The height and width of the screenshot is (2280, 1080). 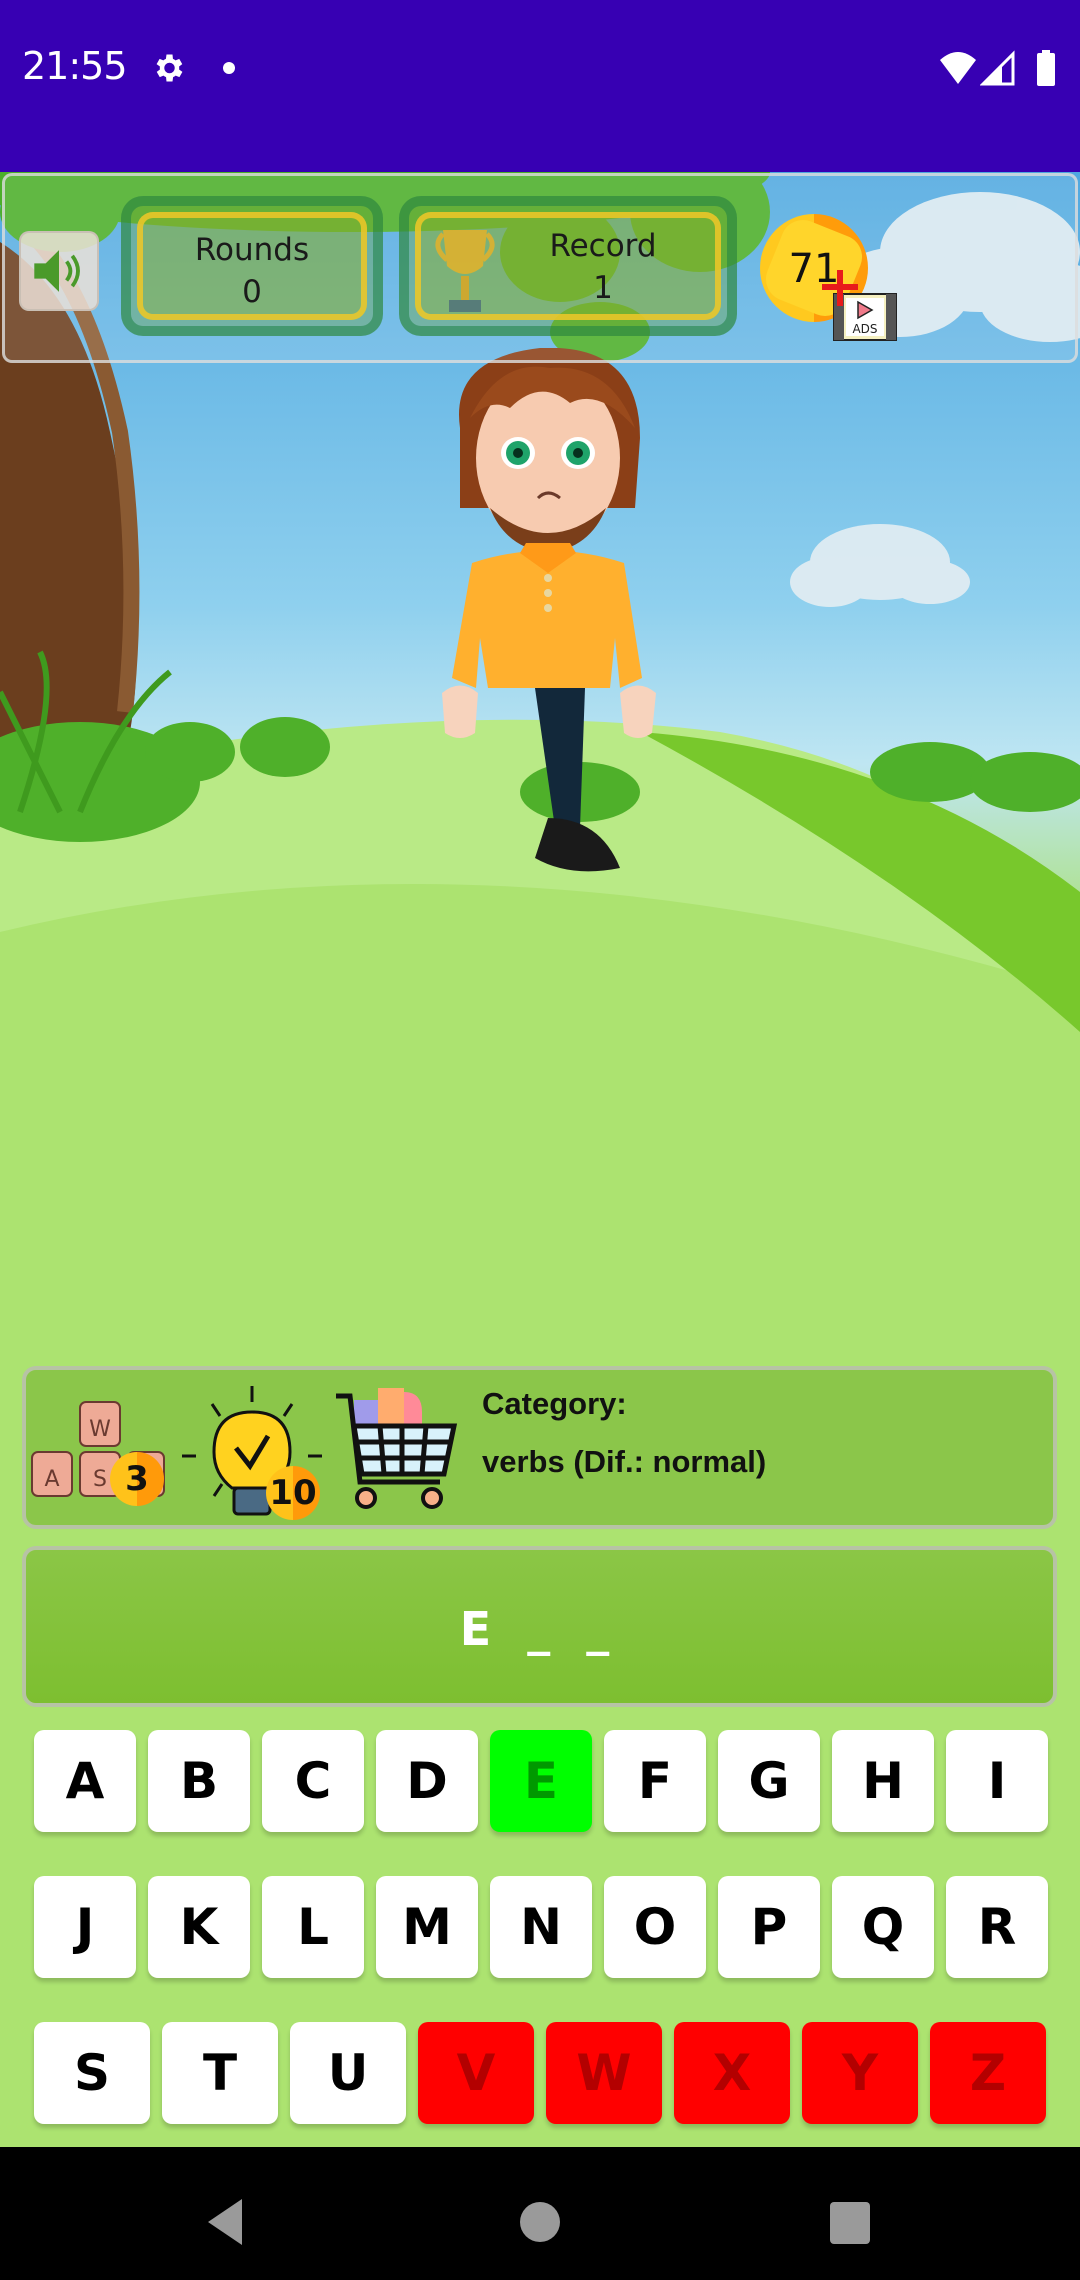 I want to click on reveal-letter-cost: 3, so click(x=137, y=1479).